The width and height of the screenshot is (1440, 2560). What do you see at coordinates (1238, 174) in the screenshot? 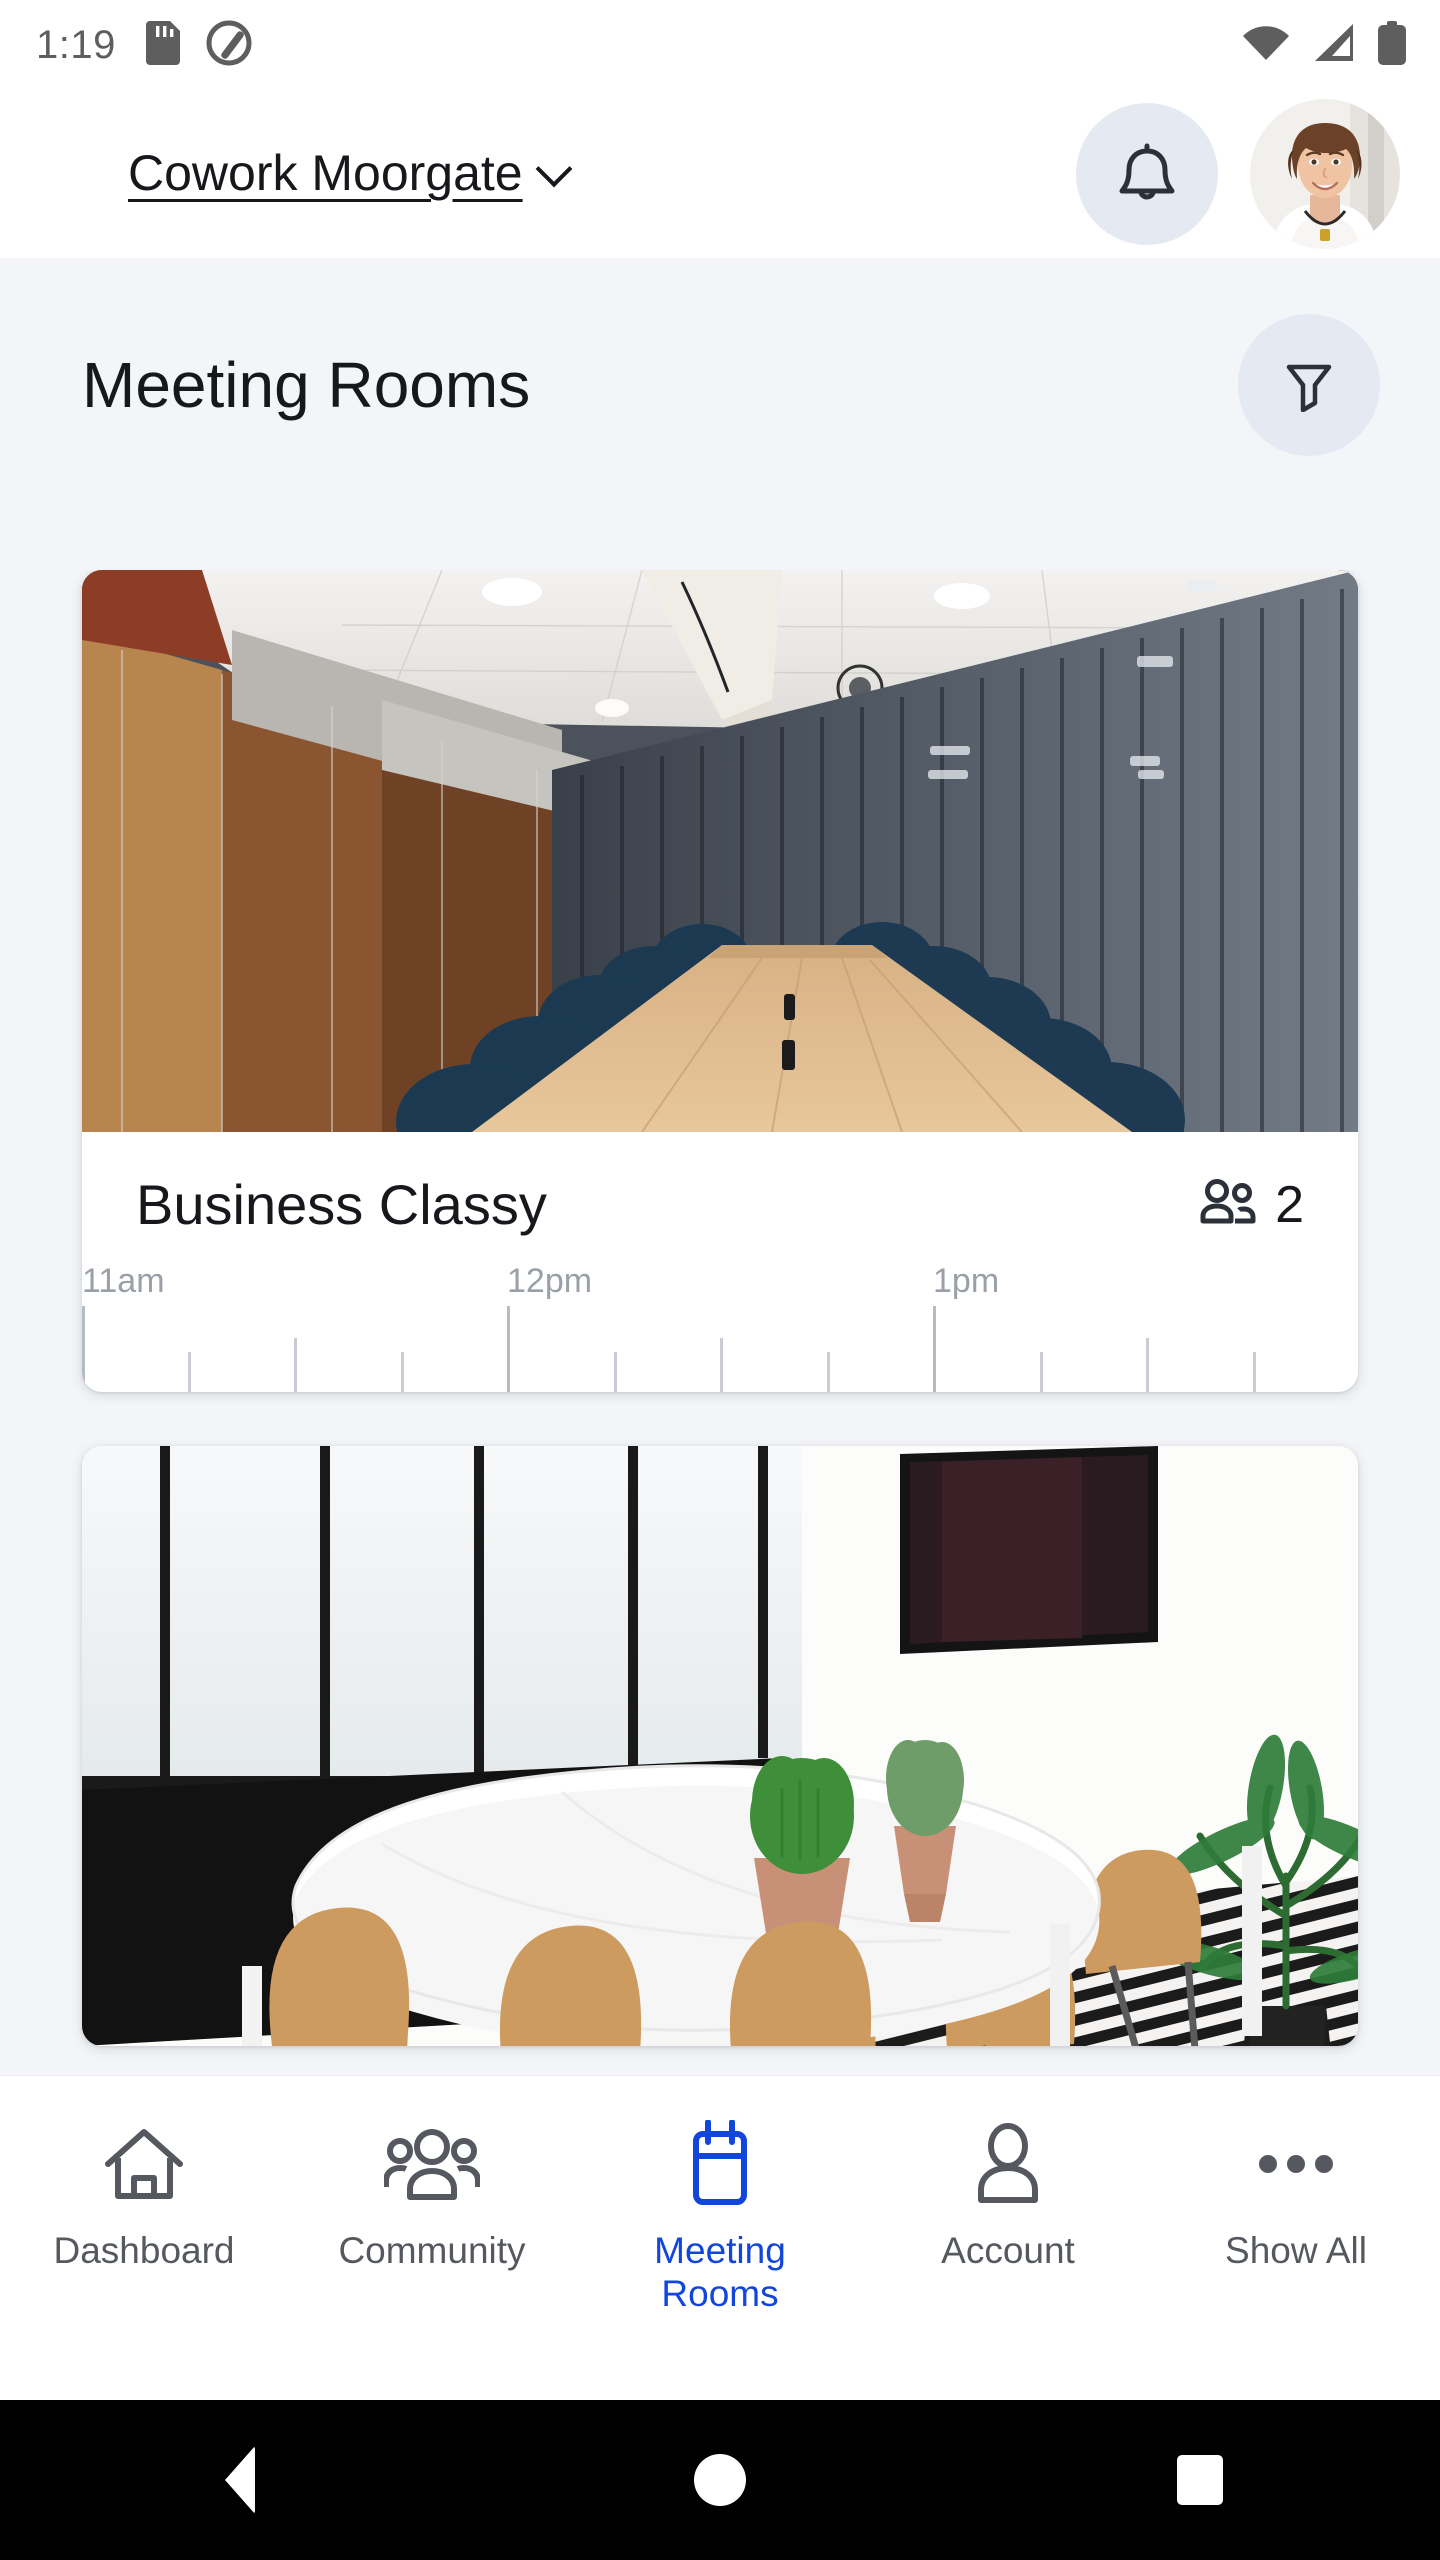
I see `header-actions` at bounding box center [1238, 174].